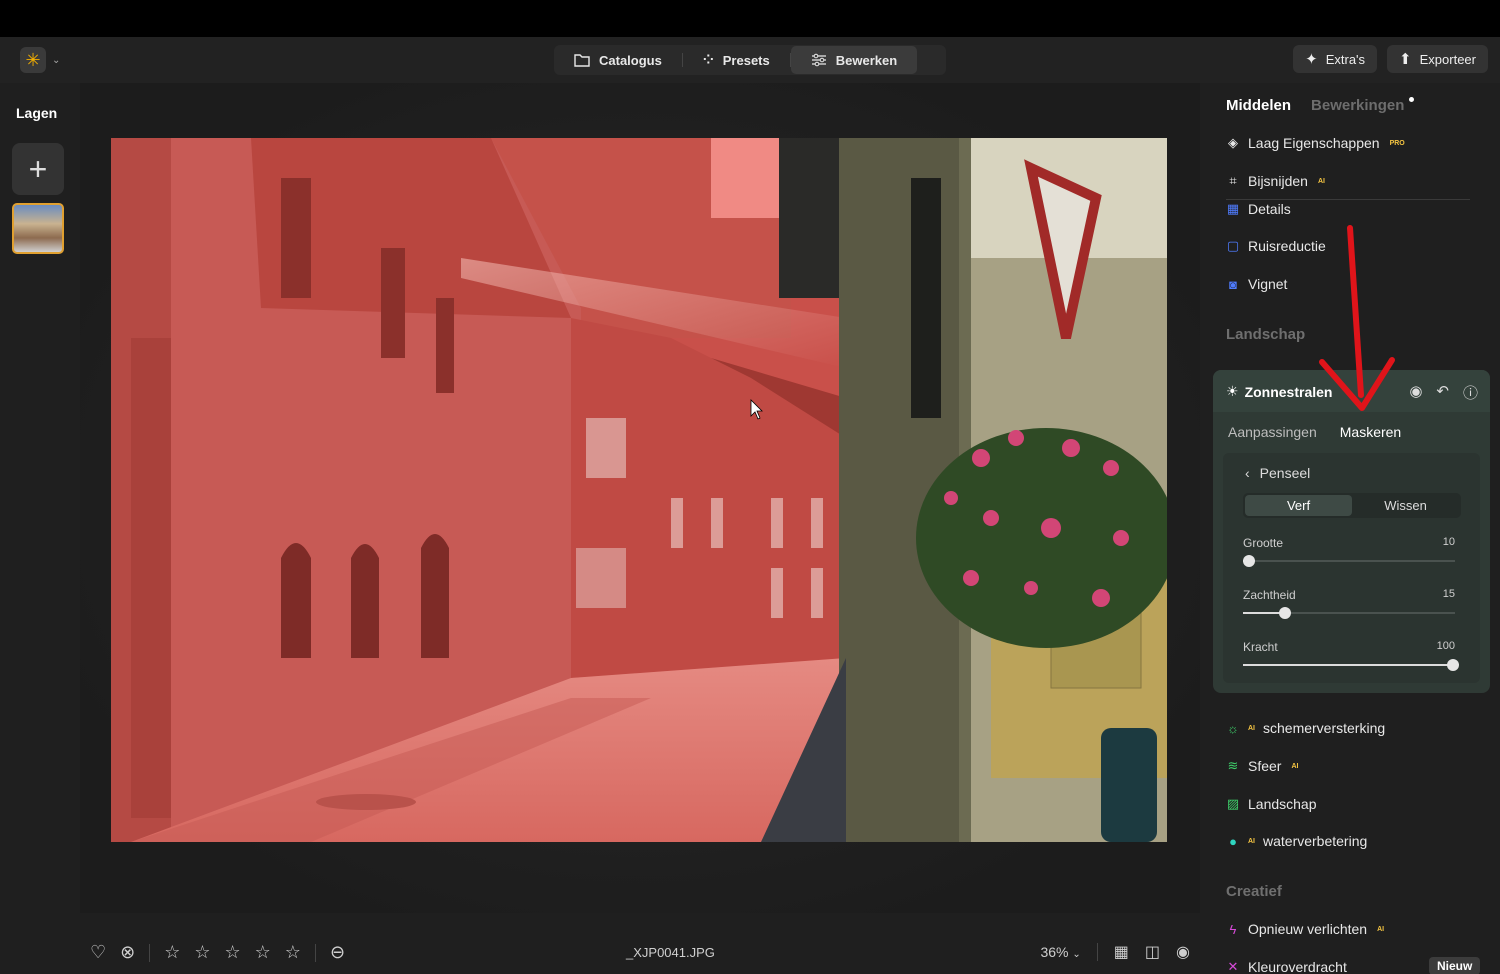  I want to click on tab-tools: Middelen, so click(1258, 105).